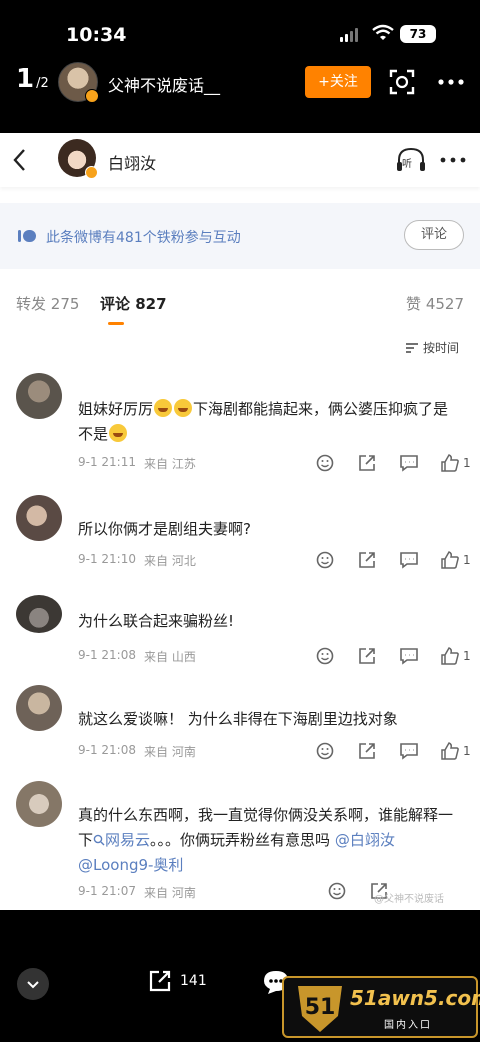  I want to click on follow-button: +关注, so click(338, 82).